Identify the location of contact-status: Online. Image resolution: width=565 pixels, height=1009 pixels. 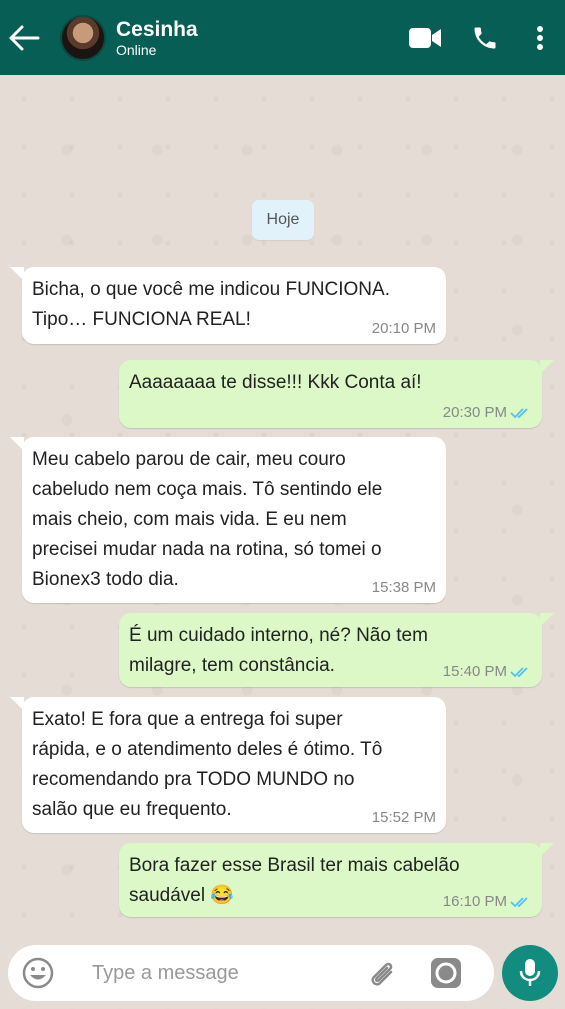
(136, 49).